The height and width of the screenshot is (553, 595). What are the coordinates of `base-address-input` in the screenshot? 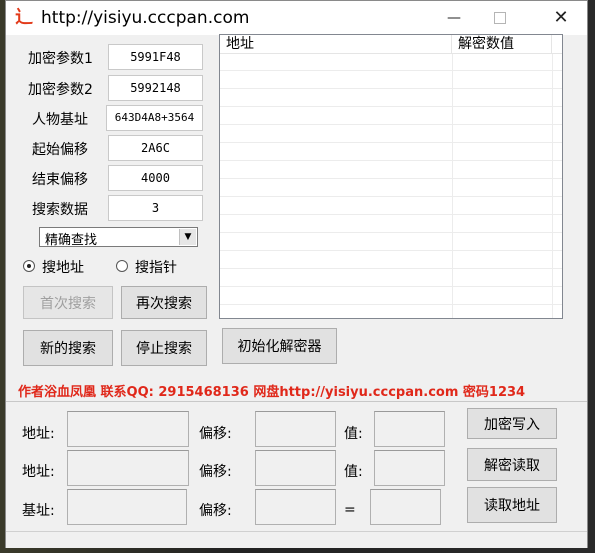 It's located at (127, 507).